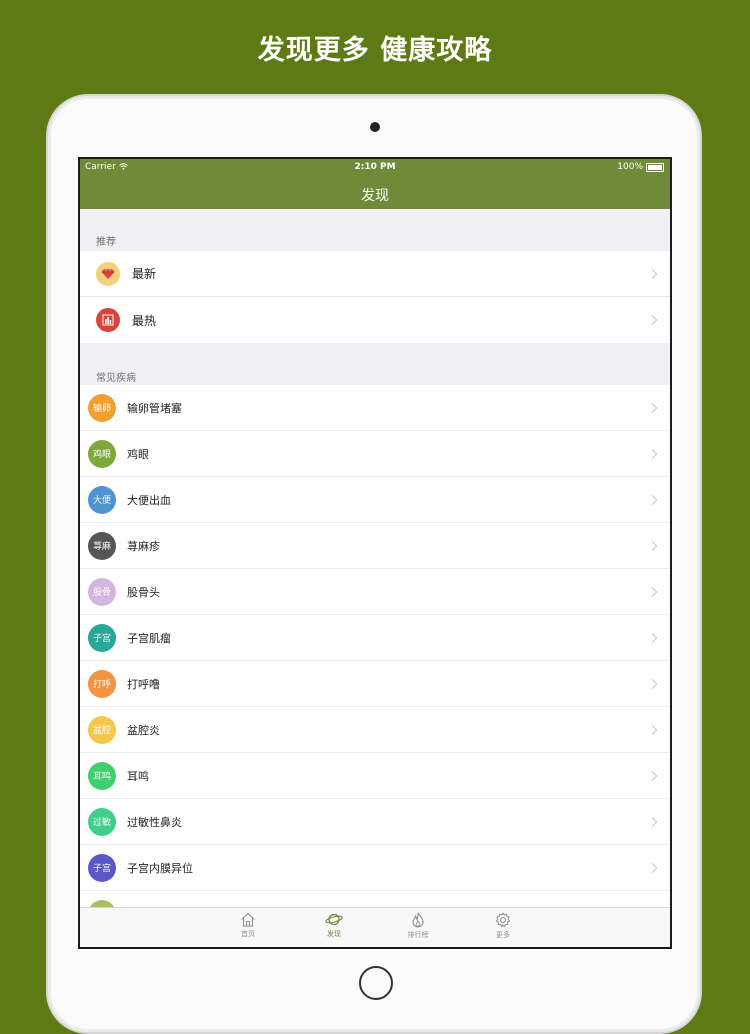  I want to click on disease-badge: 荨麻, so click(102, 545).